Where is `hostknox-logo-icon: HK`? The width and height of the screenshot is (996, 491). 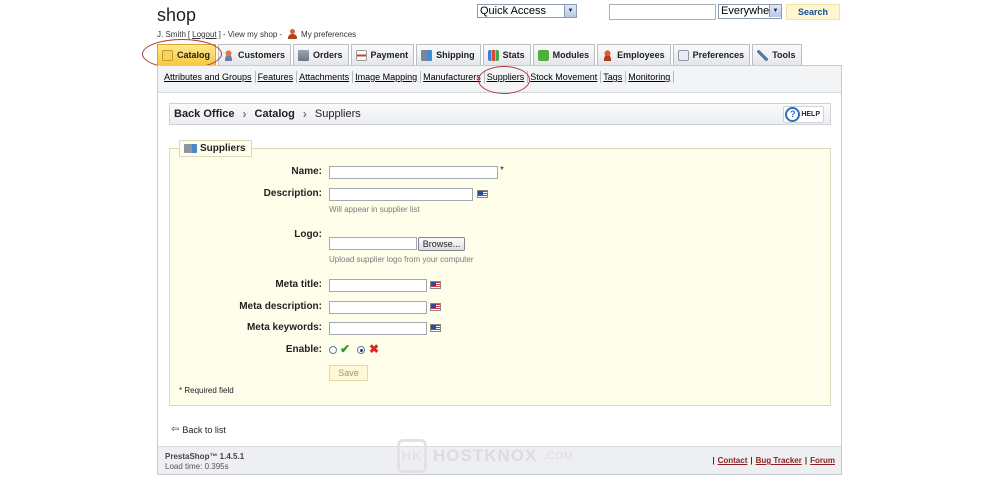
hostknox-logo-icon: HK is located at coordinates (412, 456).